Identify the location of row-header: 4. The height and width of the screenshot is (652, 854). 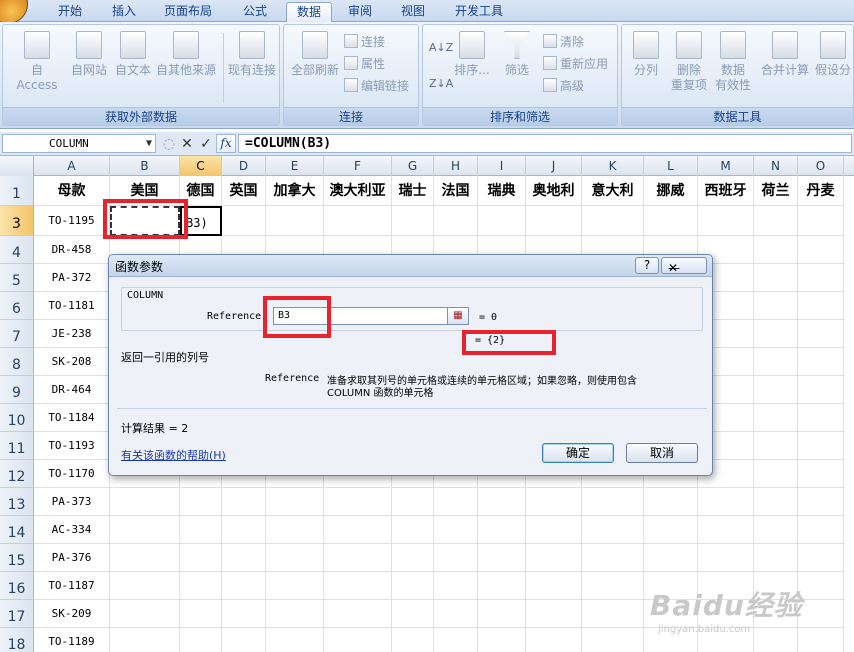
(17, 250).